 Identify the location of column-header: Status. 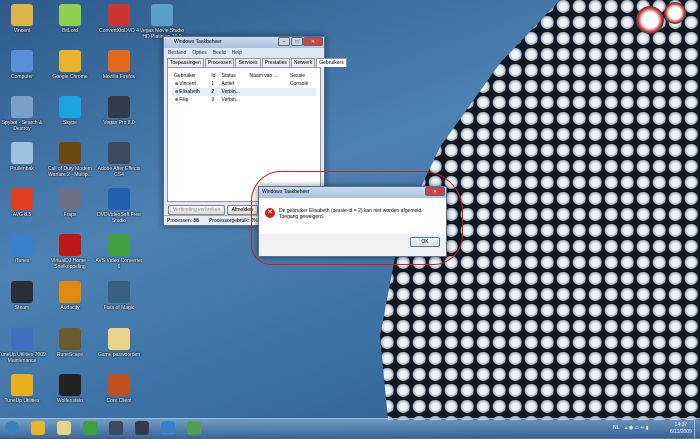
(234, 76).